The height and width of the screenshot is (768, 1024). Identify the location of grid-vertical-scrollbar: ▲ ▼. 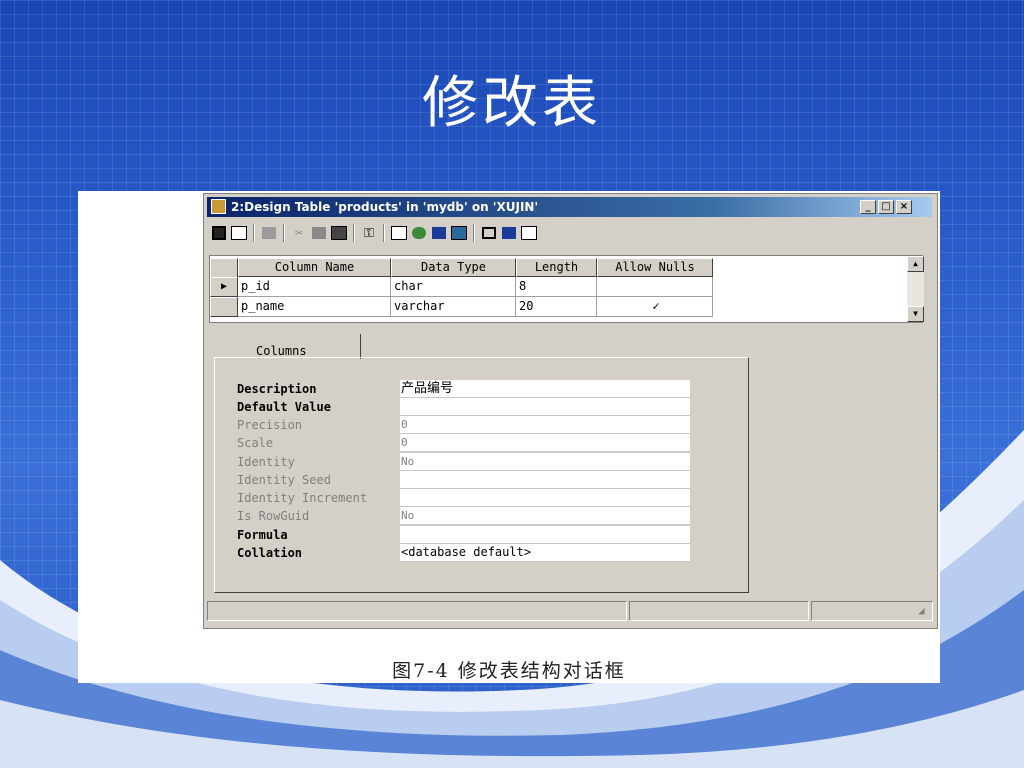
(915, 289).